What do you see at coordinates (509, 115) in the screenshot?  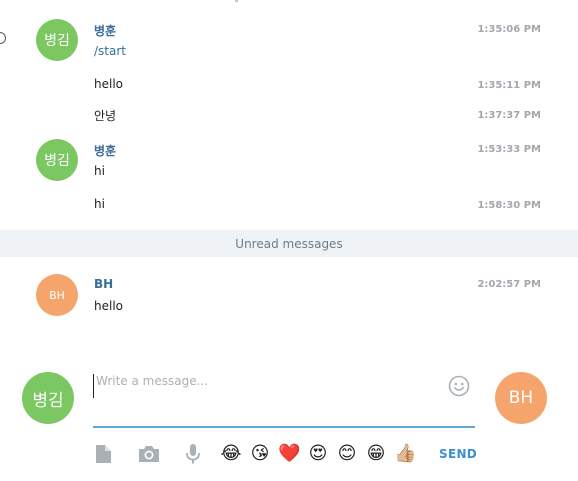 I see `message-time: 1:37:37 PM` at bounding box center [509, 115].